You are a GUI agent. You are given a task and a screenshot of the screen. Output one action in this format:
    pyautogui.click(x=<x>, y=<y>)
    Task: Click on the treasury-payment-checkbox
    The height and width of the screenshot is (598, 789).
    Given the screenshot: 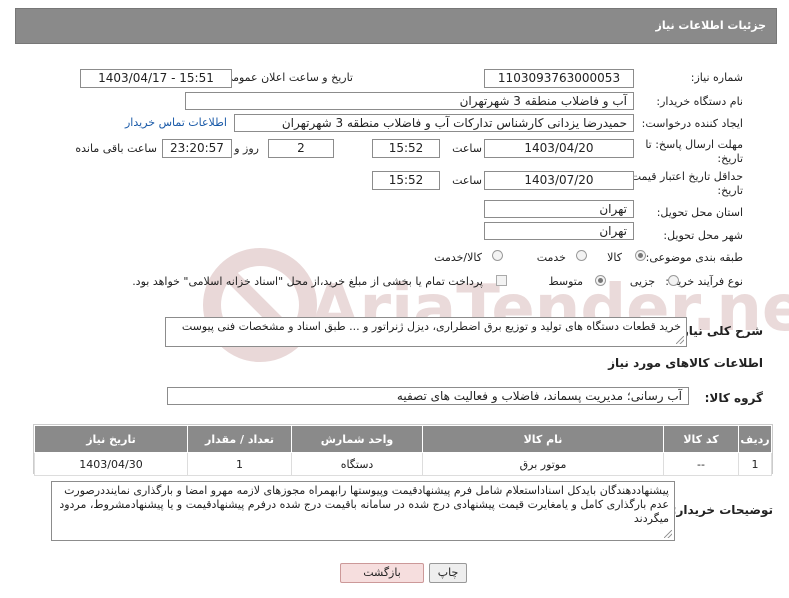 What is the action you would take?
    pyautogui.click(x=501, y=280)
    